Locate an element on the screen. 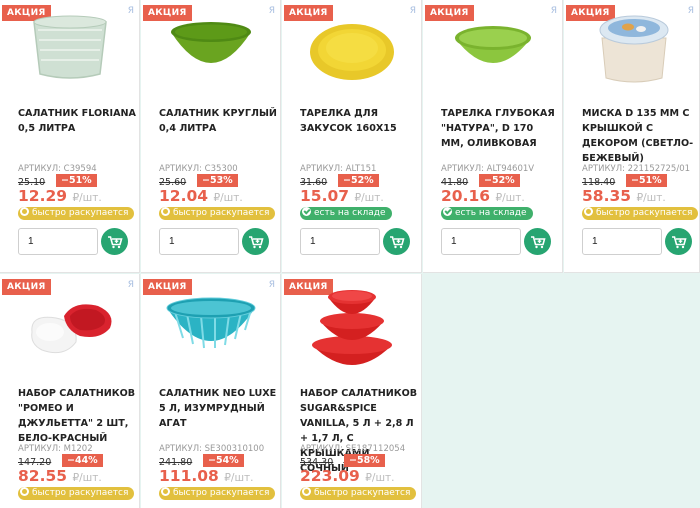 This screenshot has width=700, height=508. product-sku: АРТИКУЛ: SE187112054 is located at coordinates (353, 449).